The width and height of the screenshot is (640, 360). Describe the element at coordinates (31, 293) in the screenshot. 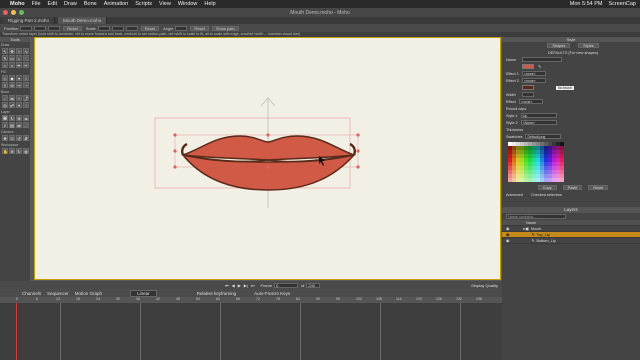

I see `tab-channels: Channels` at that location.